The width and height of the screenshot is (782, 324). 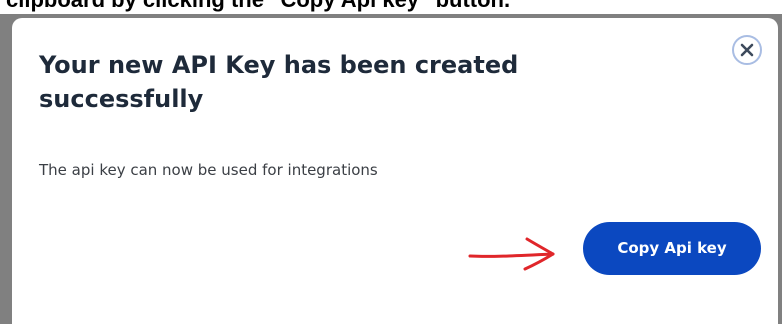 What do you see at coordinates (511, 254) in the screenshot?
I see `red-arrow-icon` at bounding box center [511, 254].